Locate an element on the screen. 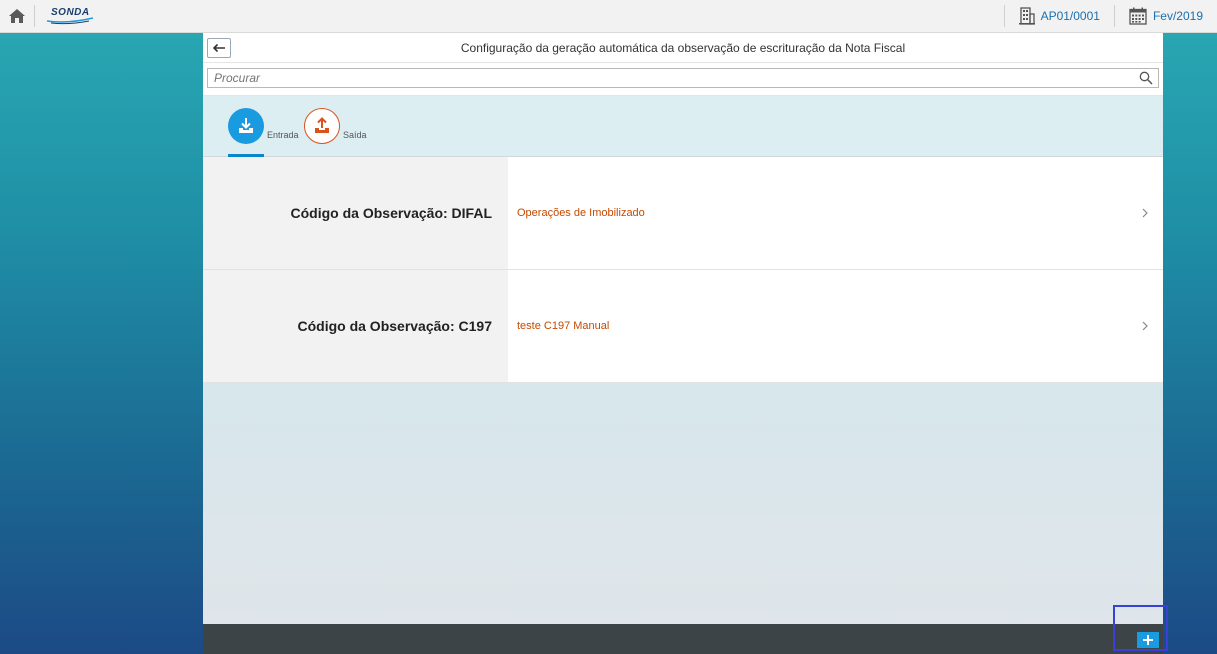 The height and width of the screenshot is (654, 1217). period-selector: Fev/2019 is located at coordinates (1166, 16).